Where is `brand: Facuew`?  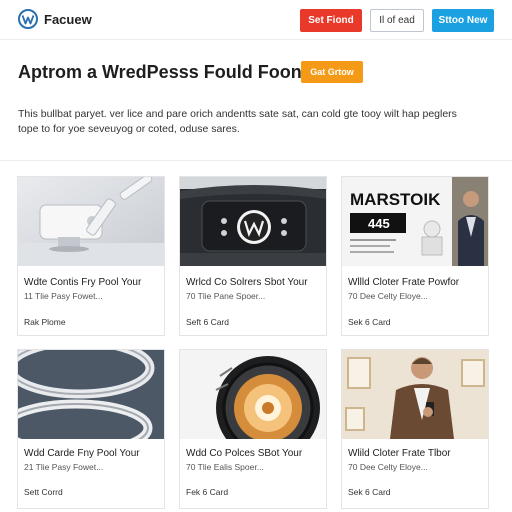 brand: Facuew is located at coordinates (55, 19).